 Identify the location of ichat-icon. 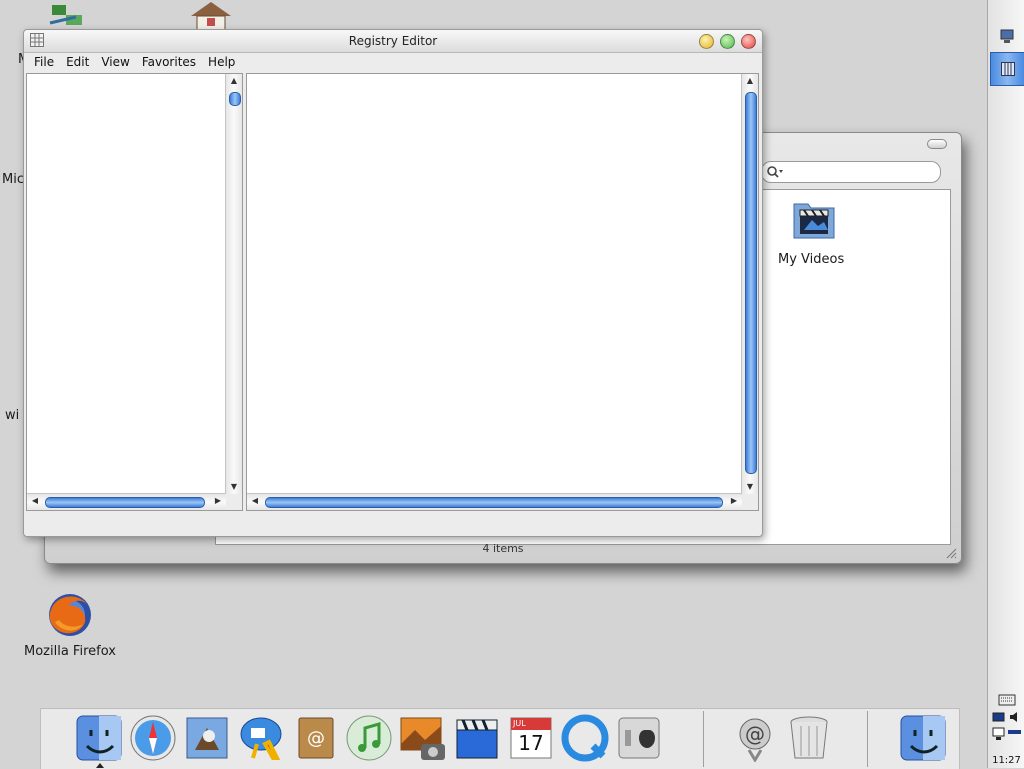
(261, 738).